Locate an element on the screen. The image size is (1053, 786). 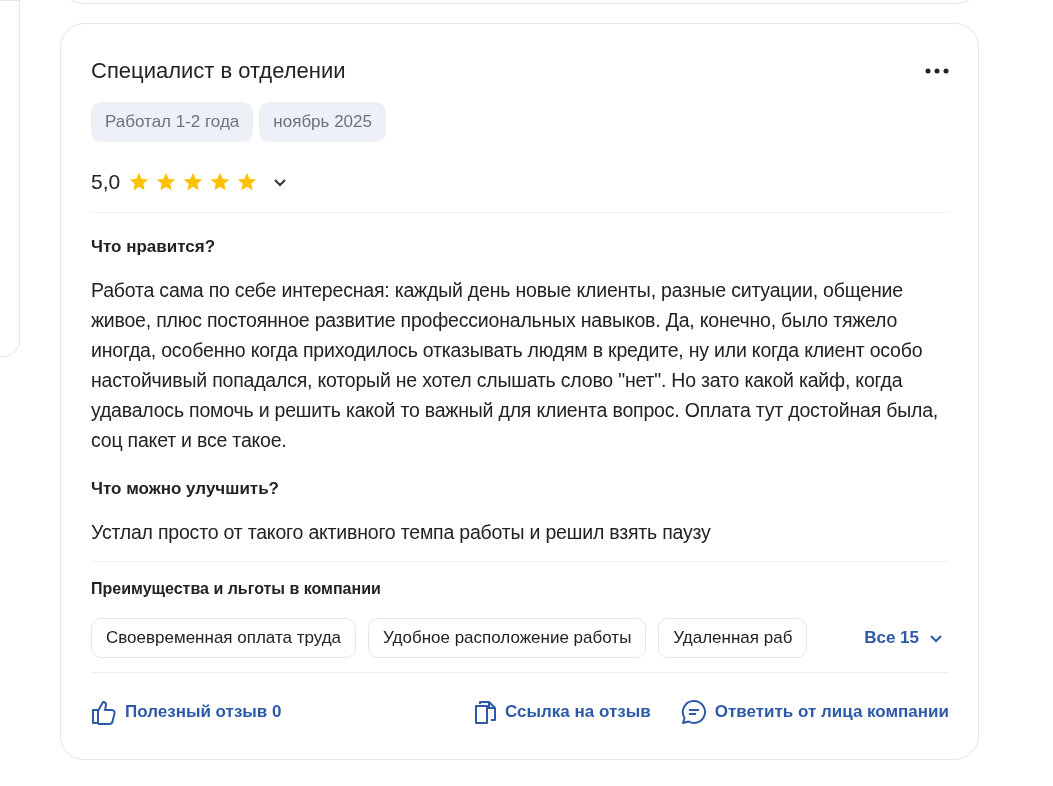
section-heading: Что можно улучшить? is located at coordinates (185, 489).